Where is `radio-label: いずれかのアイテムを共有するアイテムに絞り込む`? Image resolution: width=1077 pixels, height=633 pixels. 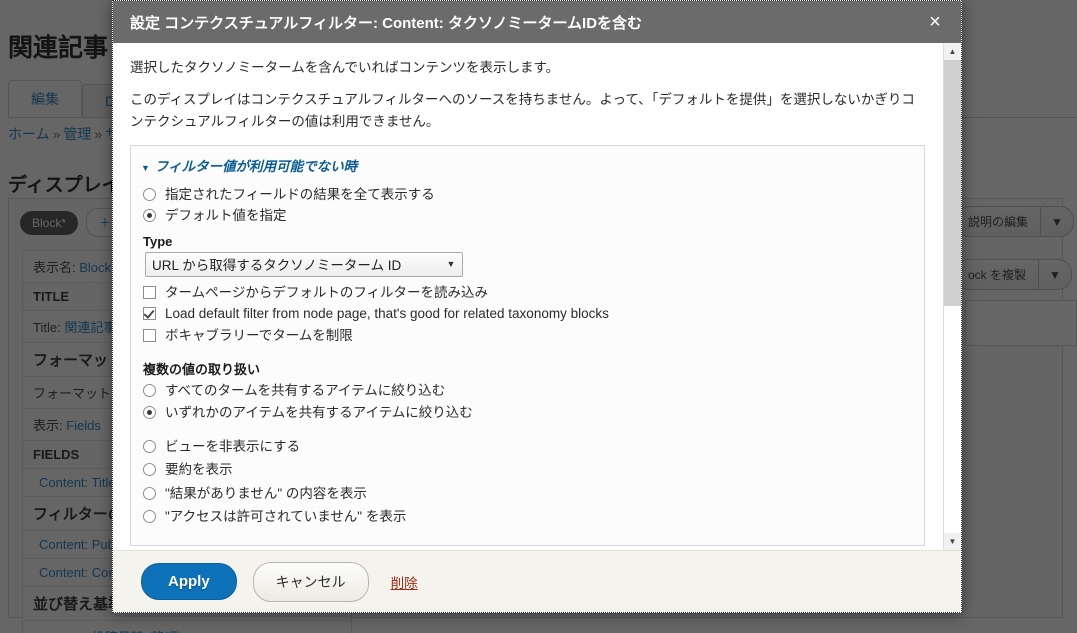
radio-label: いずれかのアイテムを共有するアイテムに絞り込む is located at coordinates (319, 412).